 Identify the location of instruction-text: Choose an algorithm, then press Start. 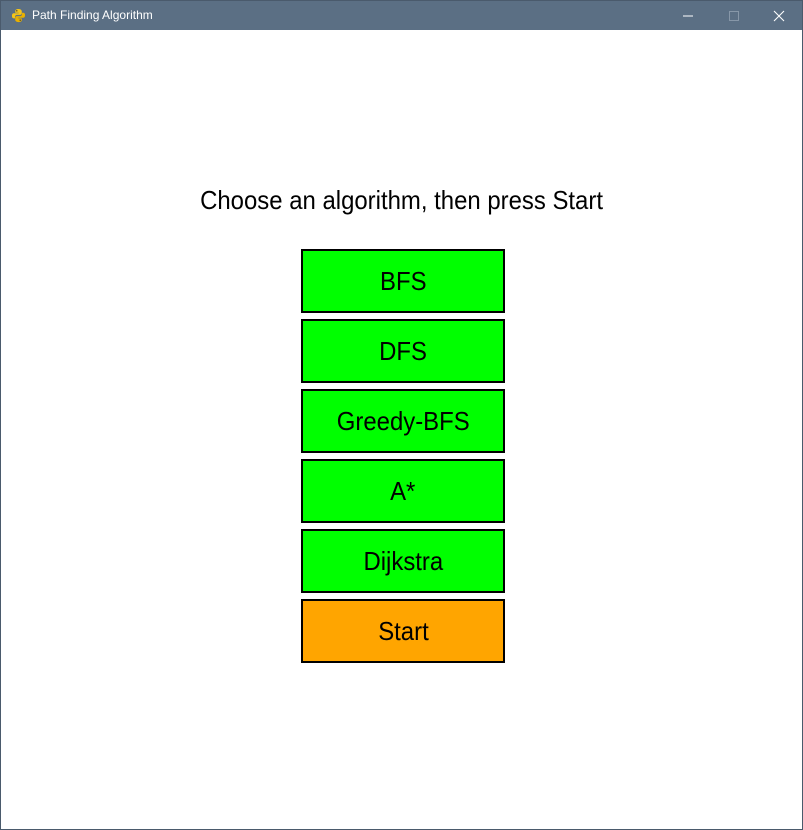
(401, 200).